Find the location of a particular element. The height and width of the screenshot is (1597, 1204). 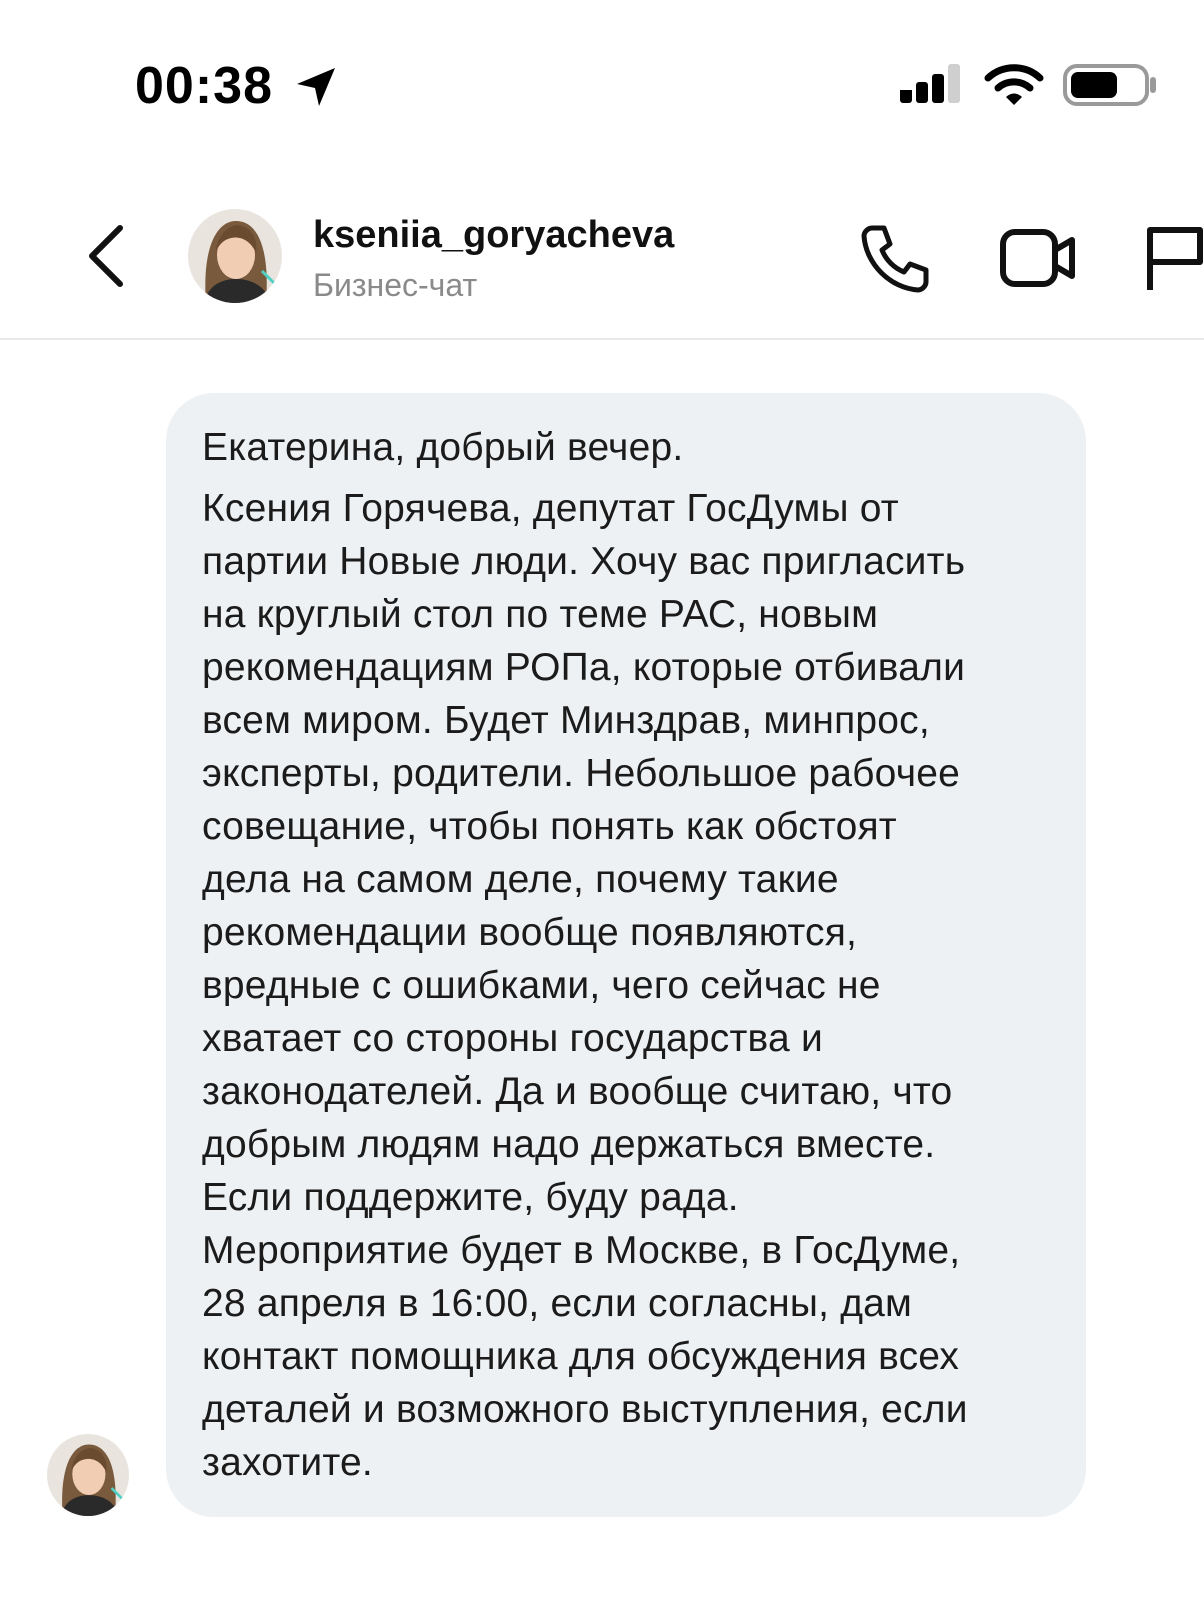

video-camera-icon is located at coordinates (1037, 258).